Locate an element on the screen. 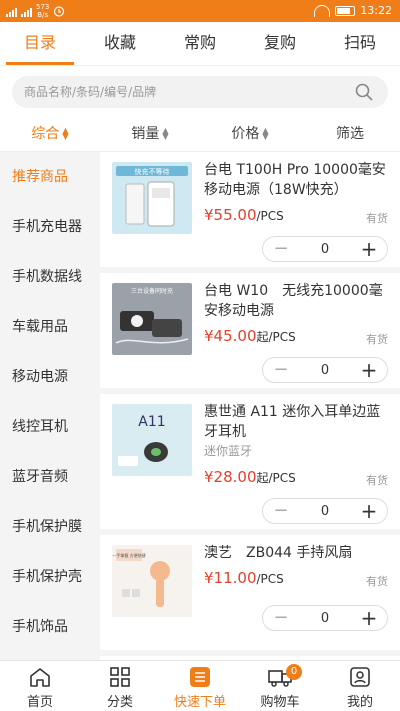 Image resolution: width=400 pixels, height=711 pixels. sort-filter: 筛选 is located at coordinates (350, 134).